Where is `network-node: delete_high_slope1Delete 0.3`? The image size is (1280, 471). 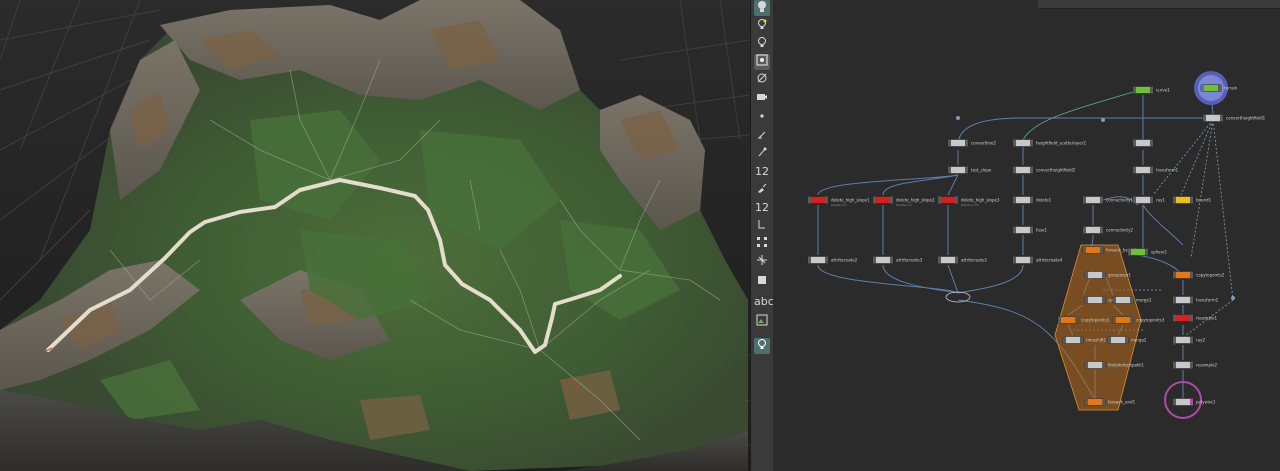
network-node: delete_high_slope1Delete 0.3 is located at coordinates (838, 202).